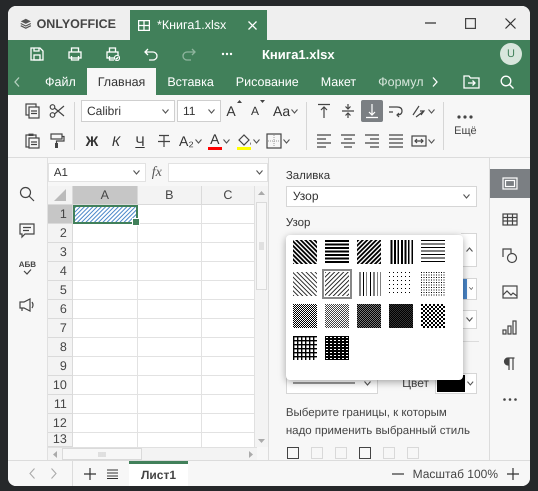  Describe the element at coordinates (466, 126) in the screenshot. I see `more-button: Ещё` at that location.